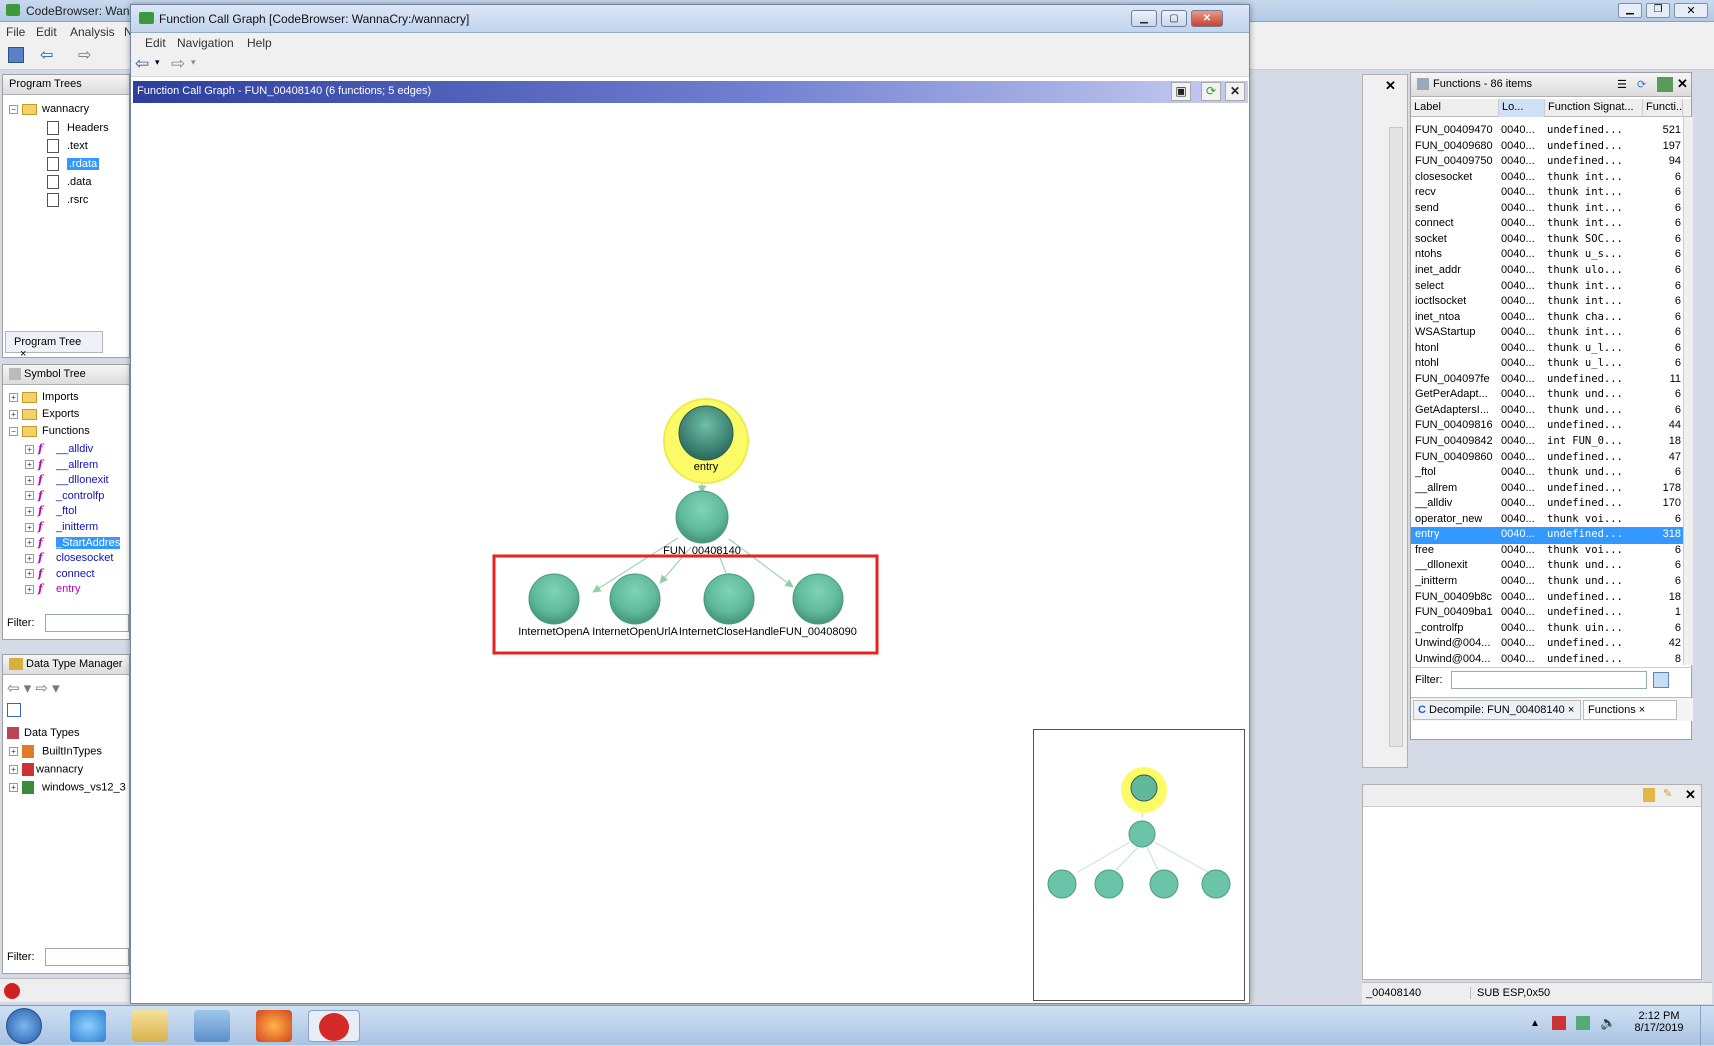 This screenshot has height=1046, width=1714. I want to click on table-row: FUN_00409750 0040... undefined... 94, so click(1547, 162).